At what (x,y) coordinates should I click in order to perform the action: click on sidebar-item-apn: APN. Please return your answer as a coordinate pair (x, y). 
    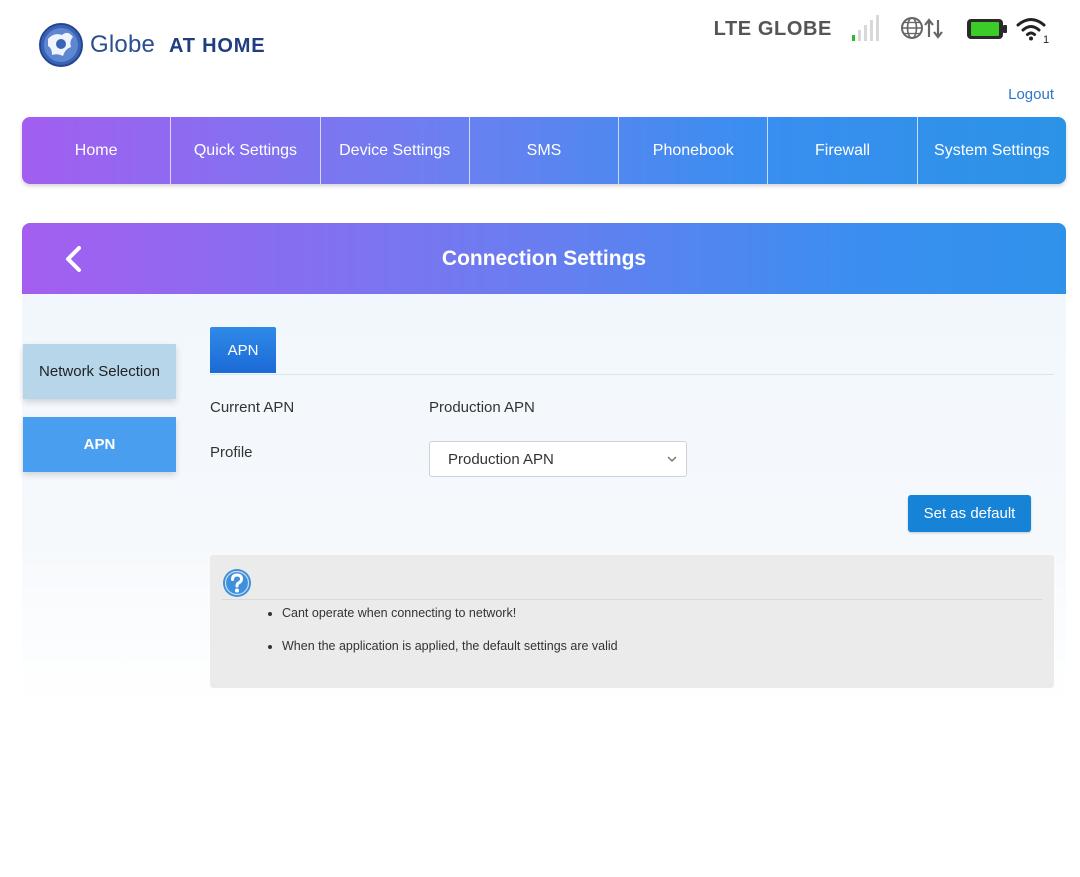
    Looking at the image, I should click on (99, 444).